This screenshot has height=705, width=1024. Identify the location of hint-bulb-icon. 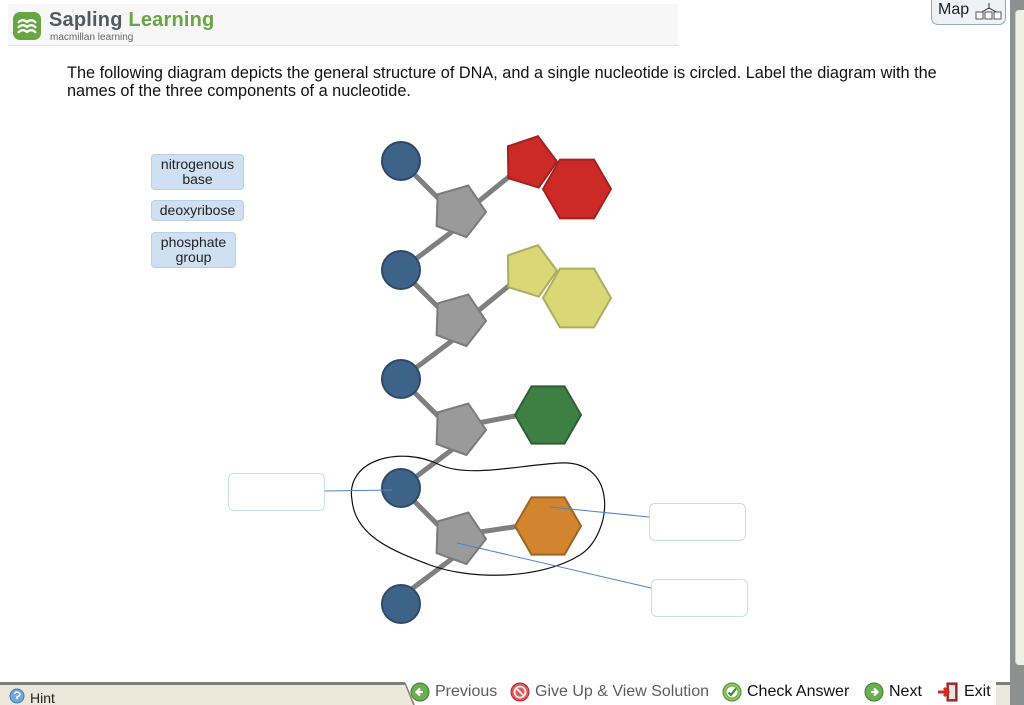
(17, 696).